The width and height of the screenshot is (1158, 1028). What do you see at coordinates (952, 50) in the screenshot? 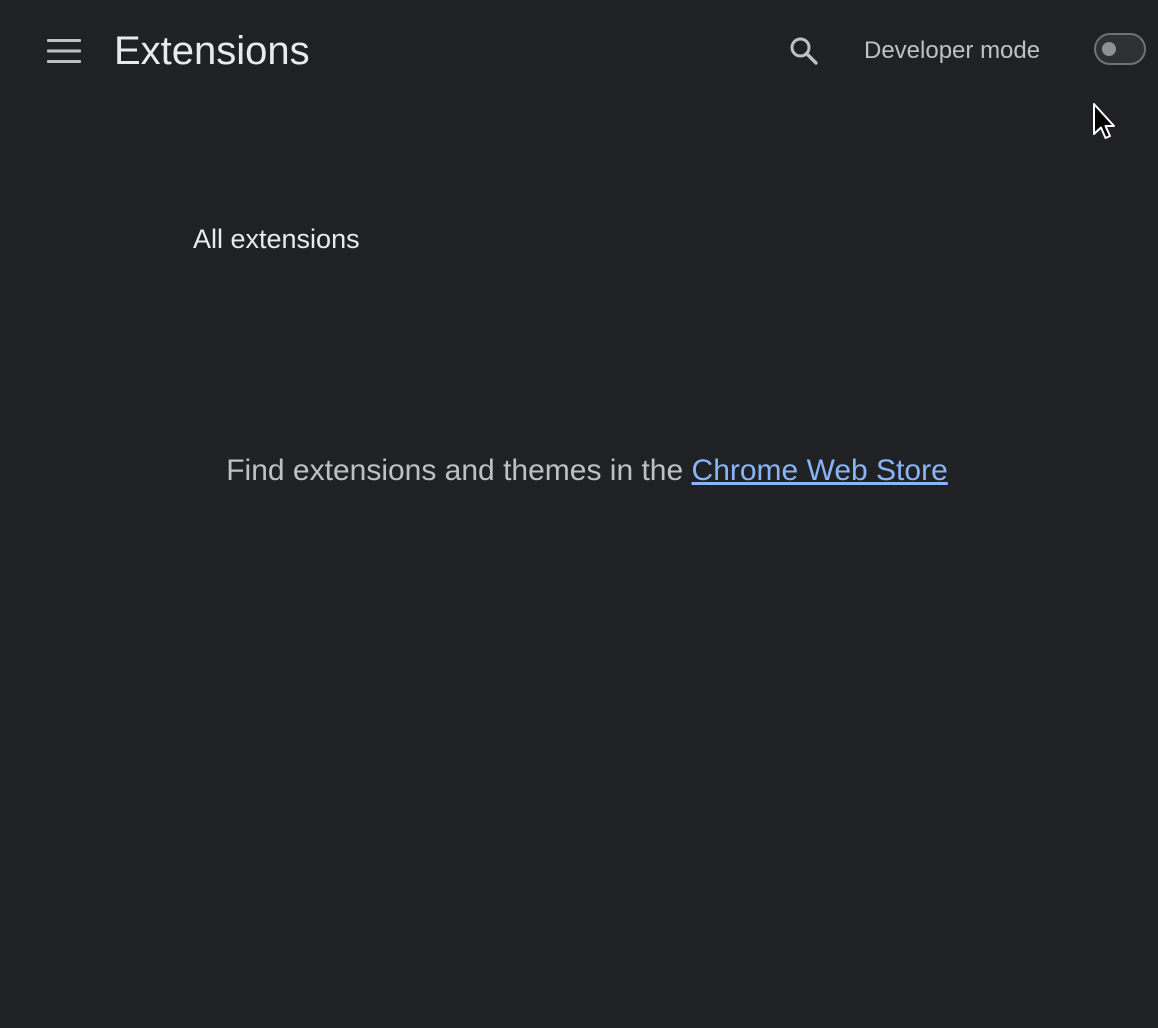
I see `developer-mode-label: Developer mode` at bounding box center [952, 50].